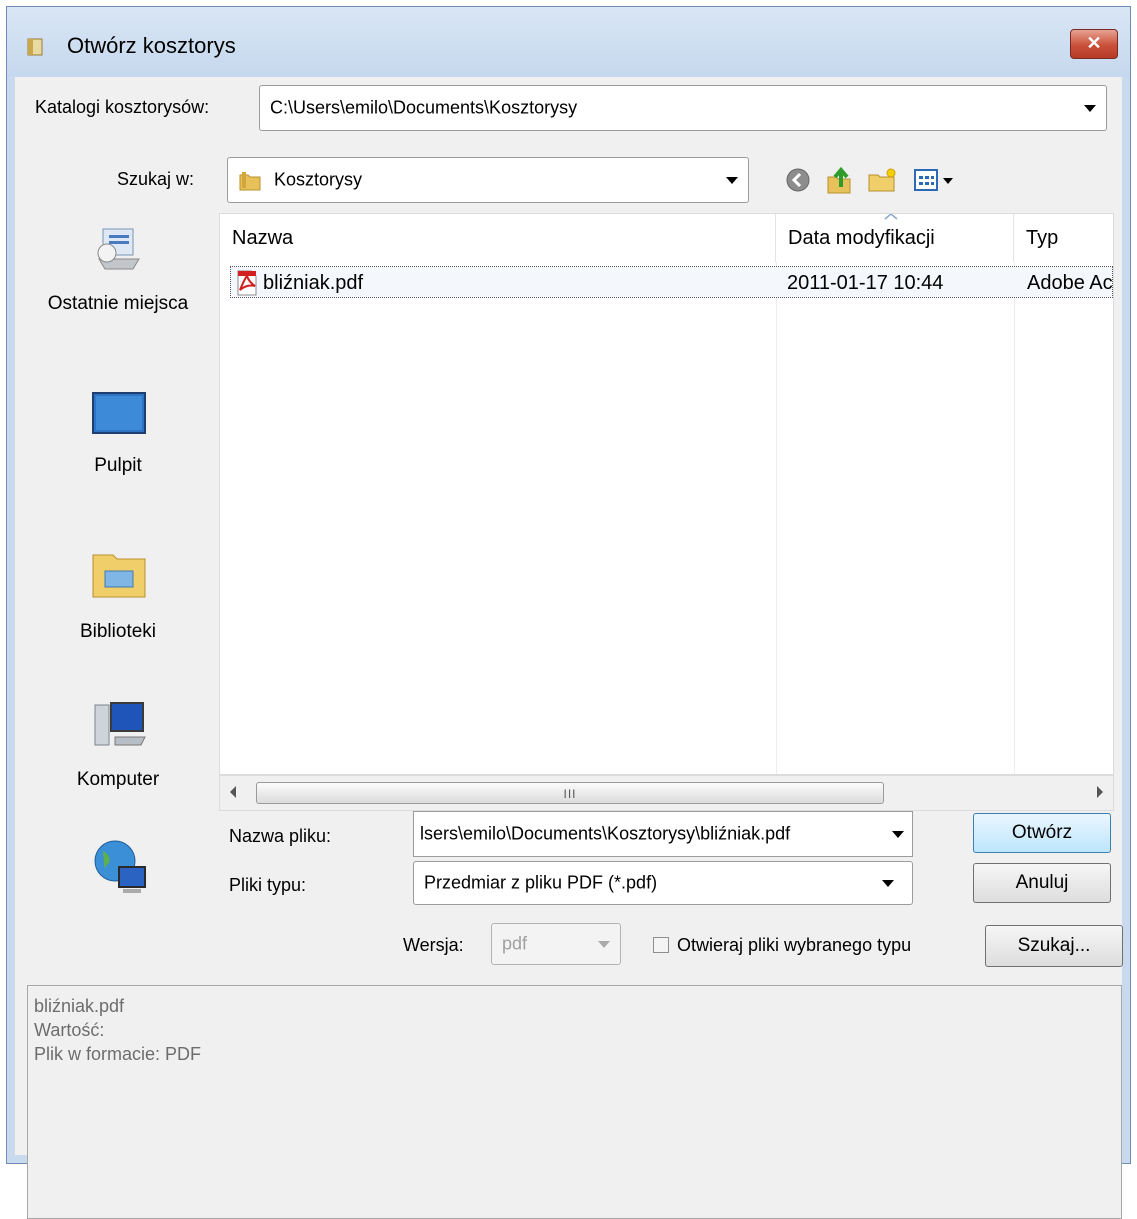 This screenshot has width=1137, height=1219. I want to click on folder-icon, so click(250, 181).